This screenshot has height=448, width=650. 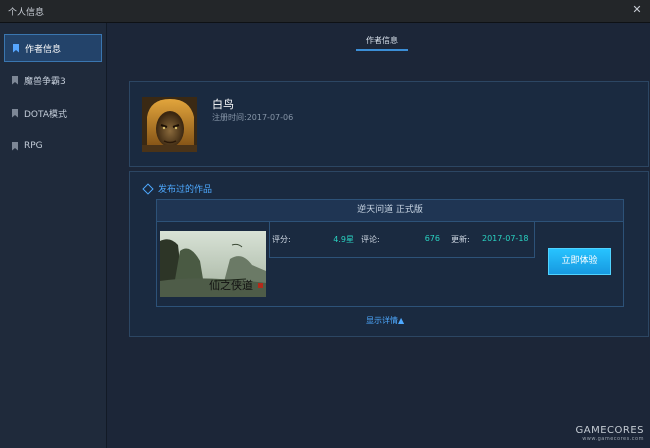 What do you see at coordinates (370, 239) in the screenshot?
I see `reviews-label: 评论:` at bounding box center [370, 239].